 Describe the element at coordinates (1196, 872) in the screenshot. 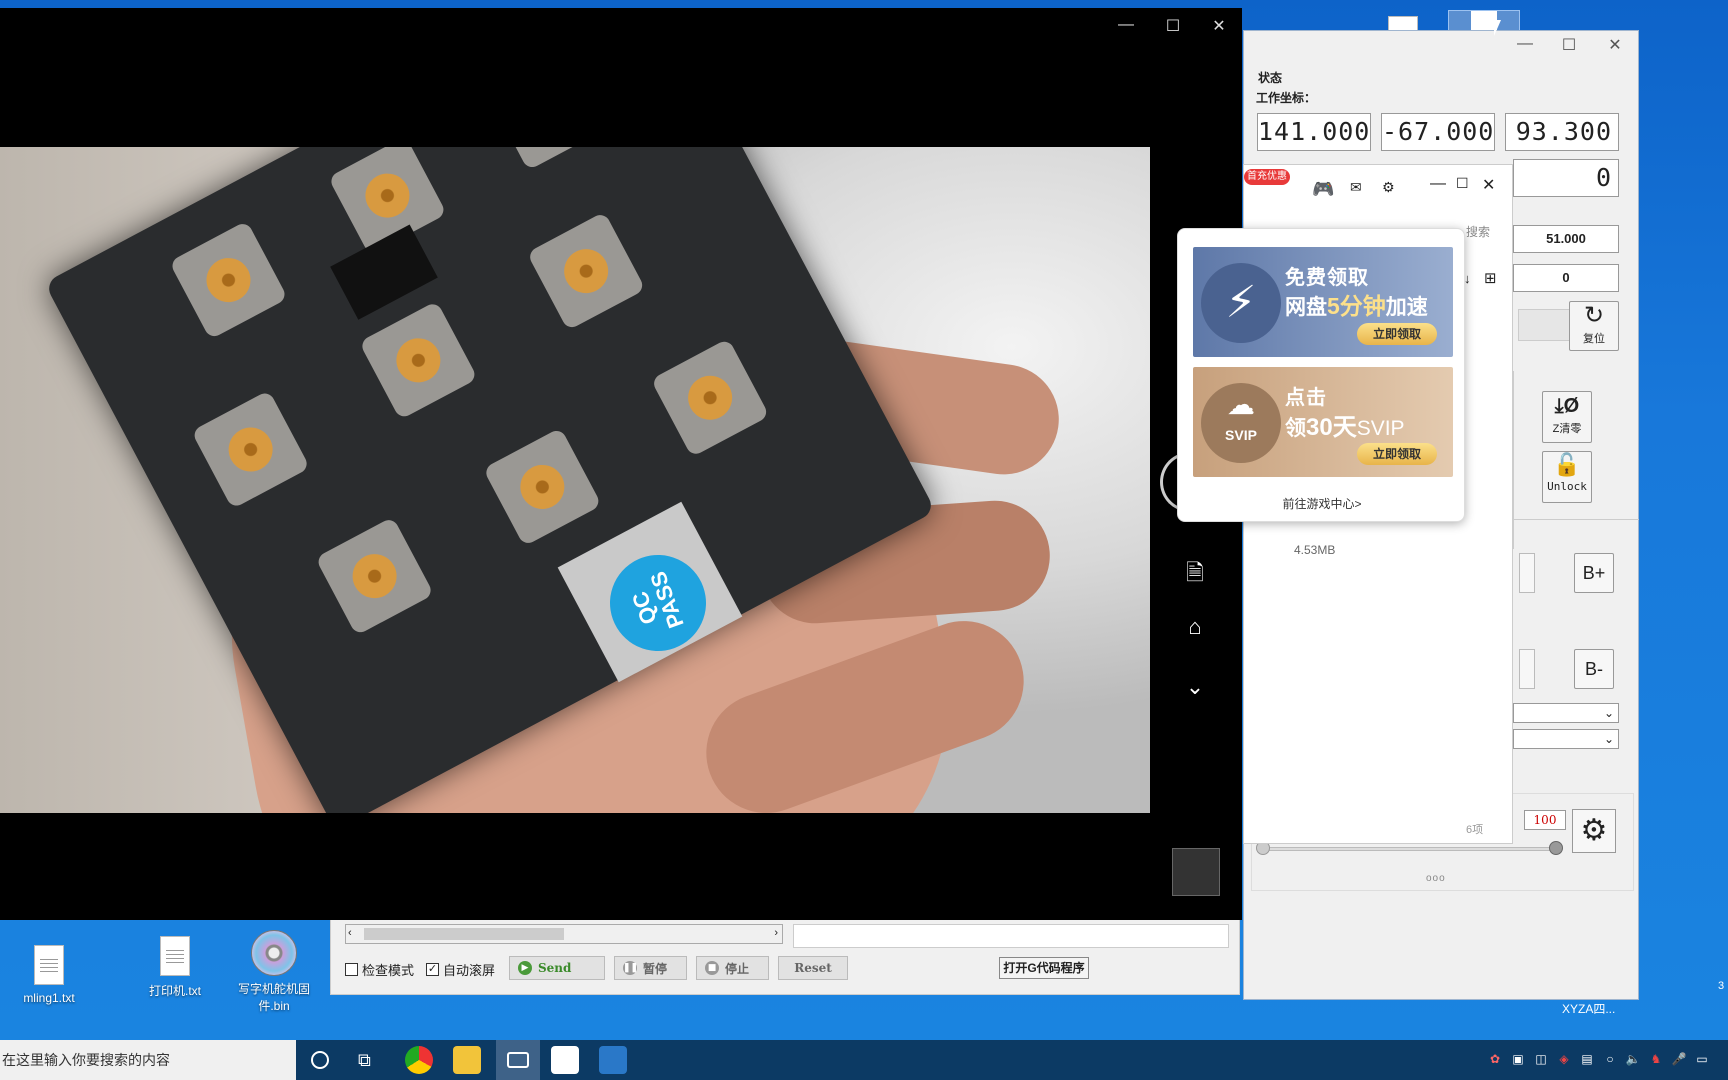

I see `record-stop-button` at that location.